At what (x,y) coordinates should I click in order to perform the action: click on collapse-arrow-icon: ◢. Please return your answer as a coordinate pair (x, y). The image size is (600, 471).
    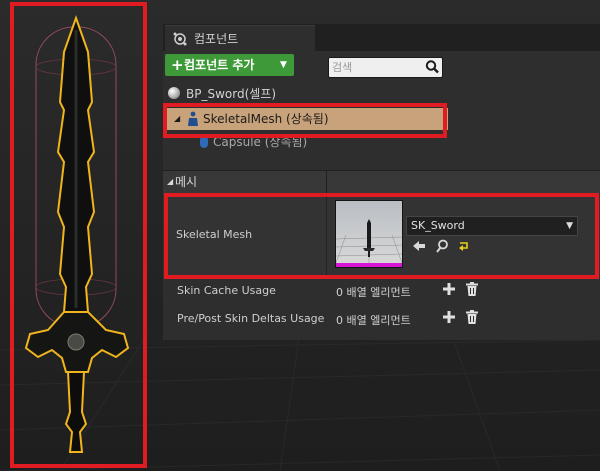
    Looking at the image, I should click on (170, 181).